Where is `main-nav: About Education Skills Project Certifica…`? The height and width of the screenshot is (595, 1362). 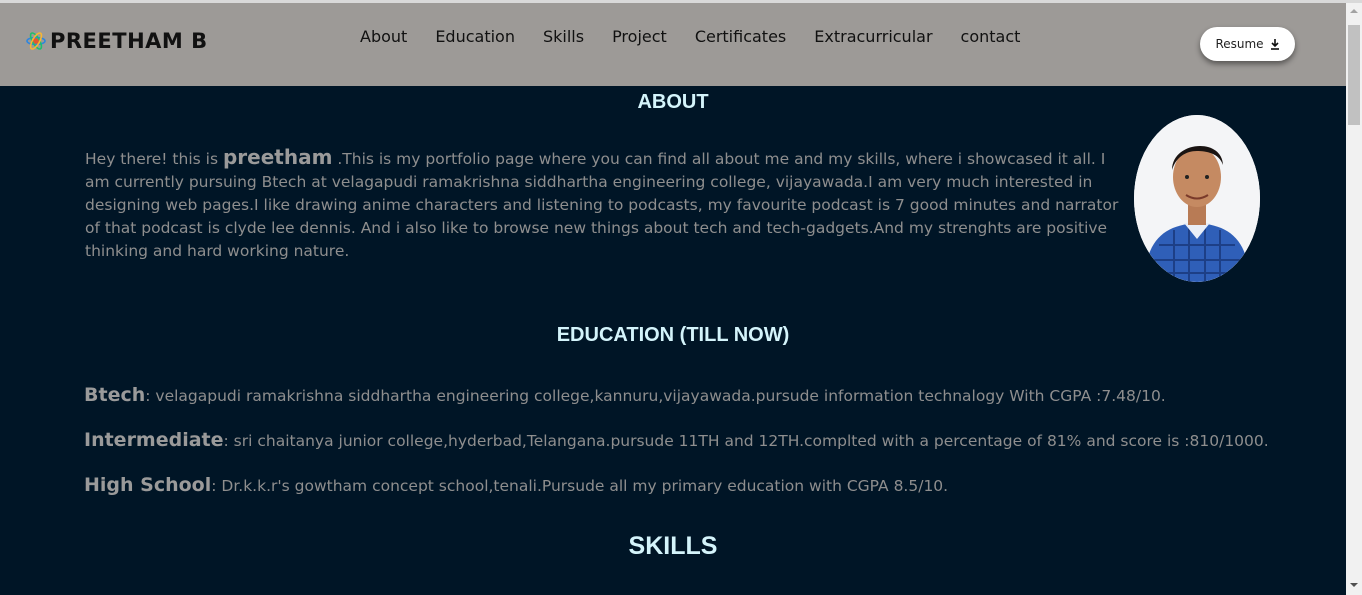 main-nav: About Education Skills Project Certifica… is located at coordinates (704, 36).